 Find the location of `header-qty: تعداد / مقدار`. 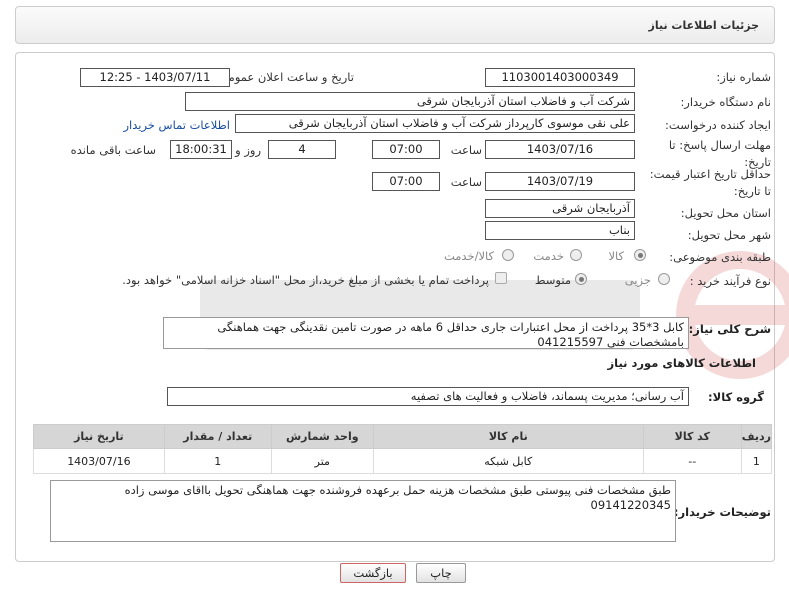

header-qty: تعداد / مقدار is located at coordinates (217, 436).